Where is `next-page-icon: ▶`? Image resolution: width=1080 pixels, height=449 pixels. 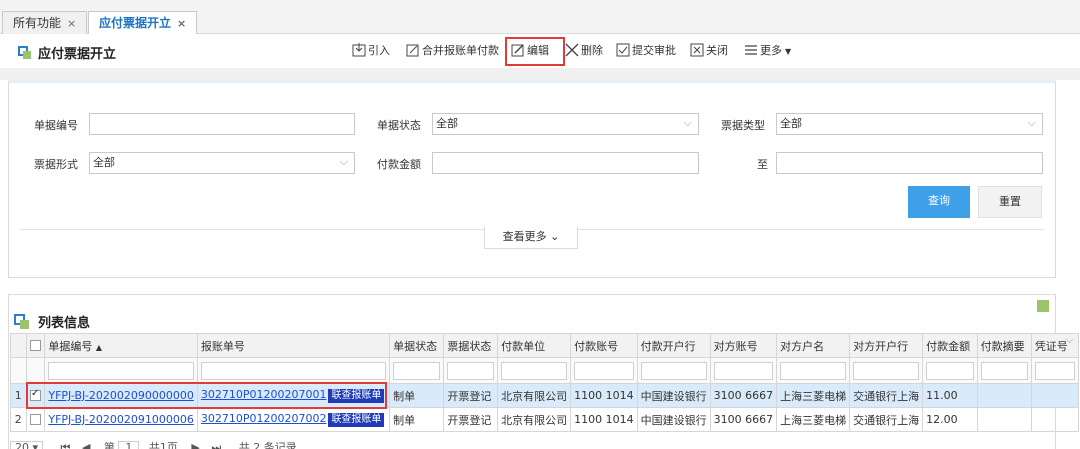
next-page-icon: ▶ is located at coordinates (195, 445).